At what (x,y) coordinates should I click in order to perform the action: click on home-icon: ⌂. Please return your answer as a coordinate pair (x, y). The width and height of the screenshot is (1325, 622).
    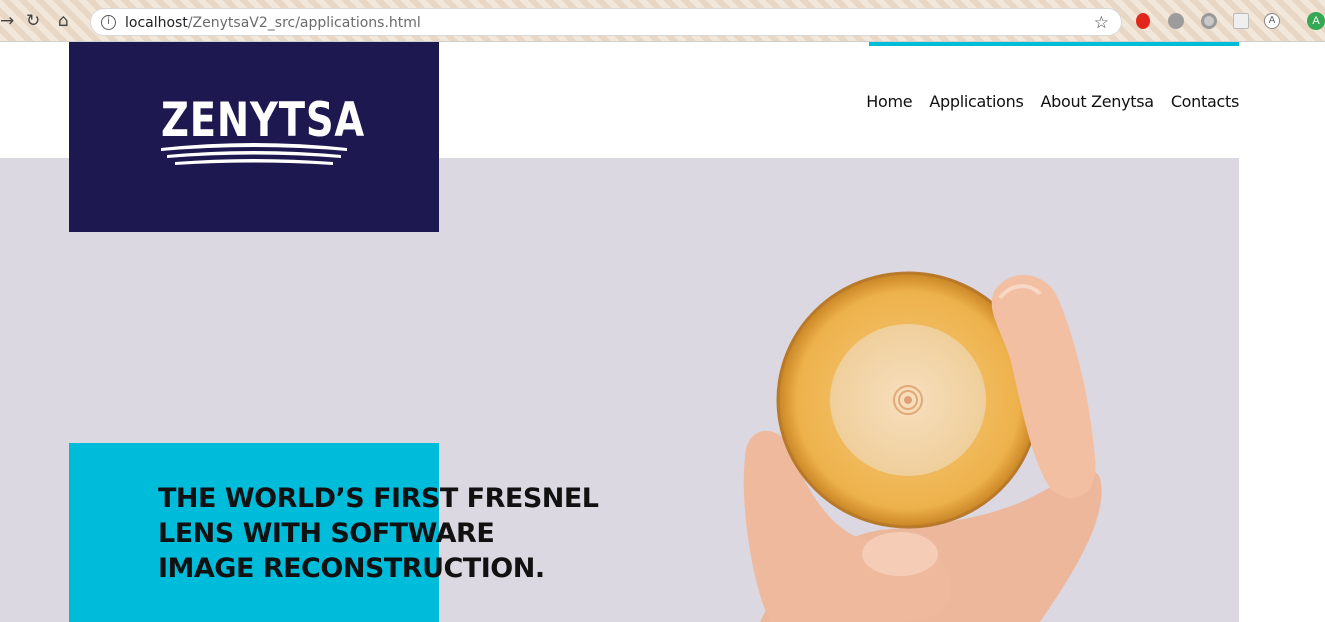
    Looking at the image, I should click on (63, 21).